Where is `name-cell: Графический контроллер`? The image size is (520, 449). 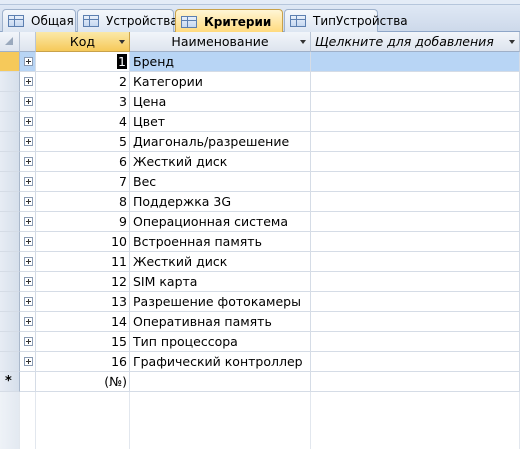 name-cell: Графический контроллер is located at coordinates (220, 362).